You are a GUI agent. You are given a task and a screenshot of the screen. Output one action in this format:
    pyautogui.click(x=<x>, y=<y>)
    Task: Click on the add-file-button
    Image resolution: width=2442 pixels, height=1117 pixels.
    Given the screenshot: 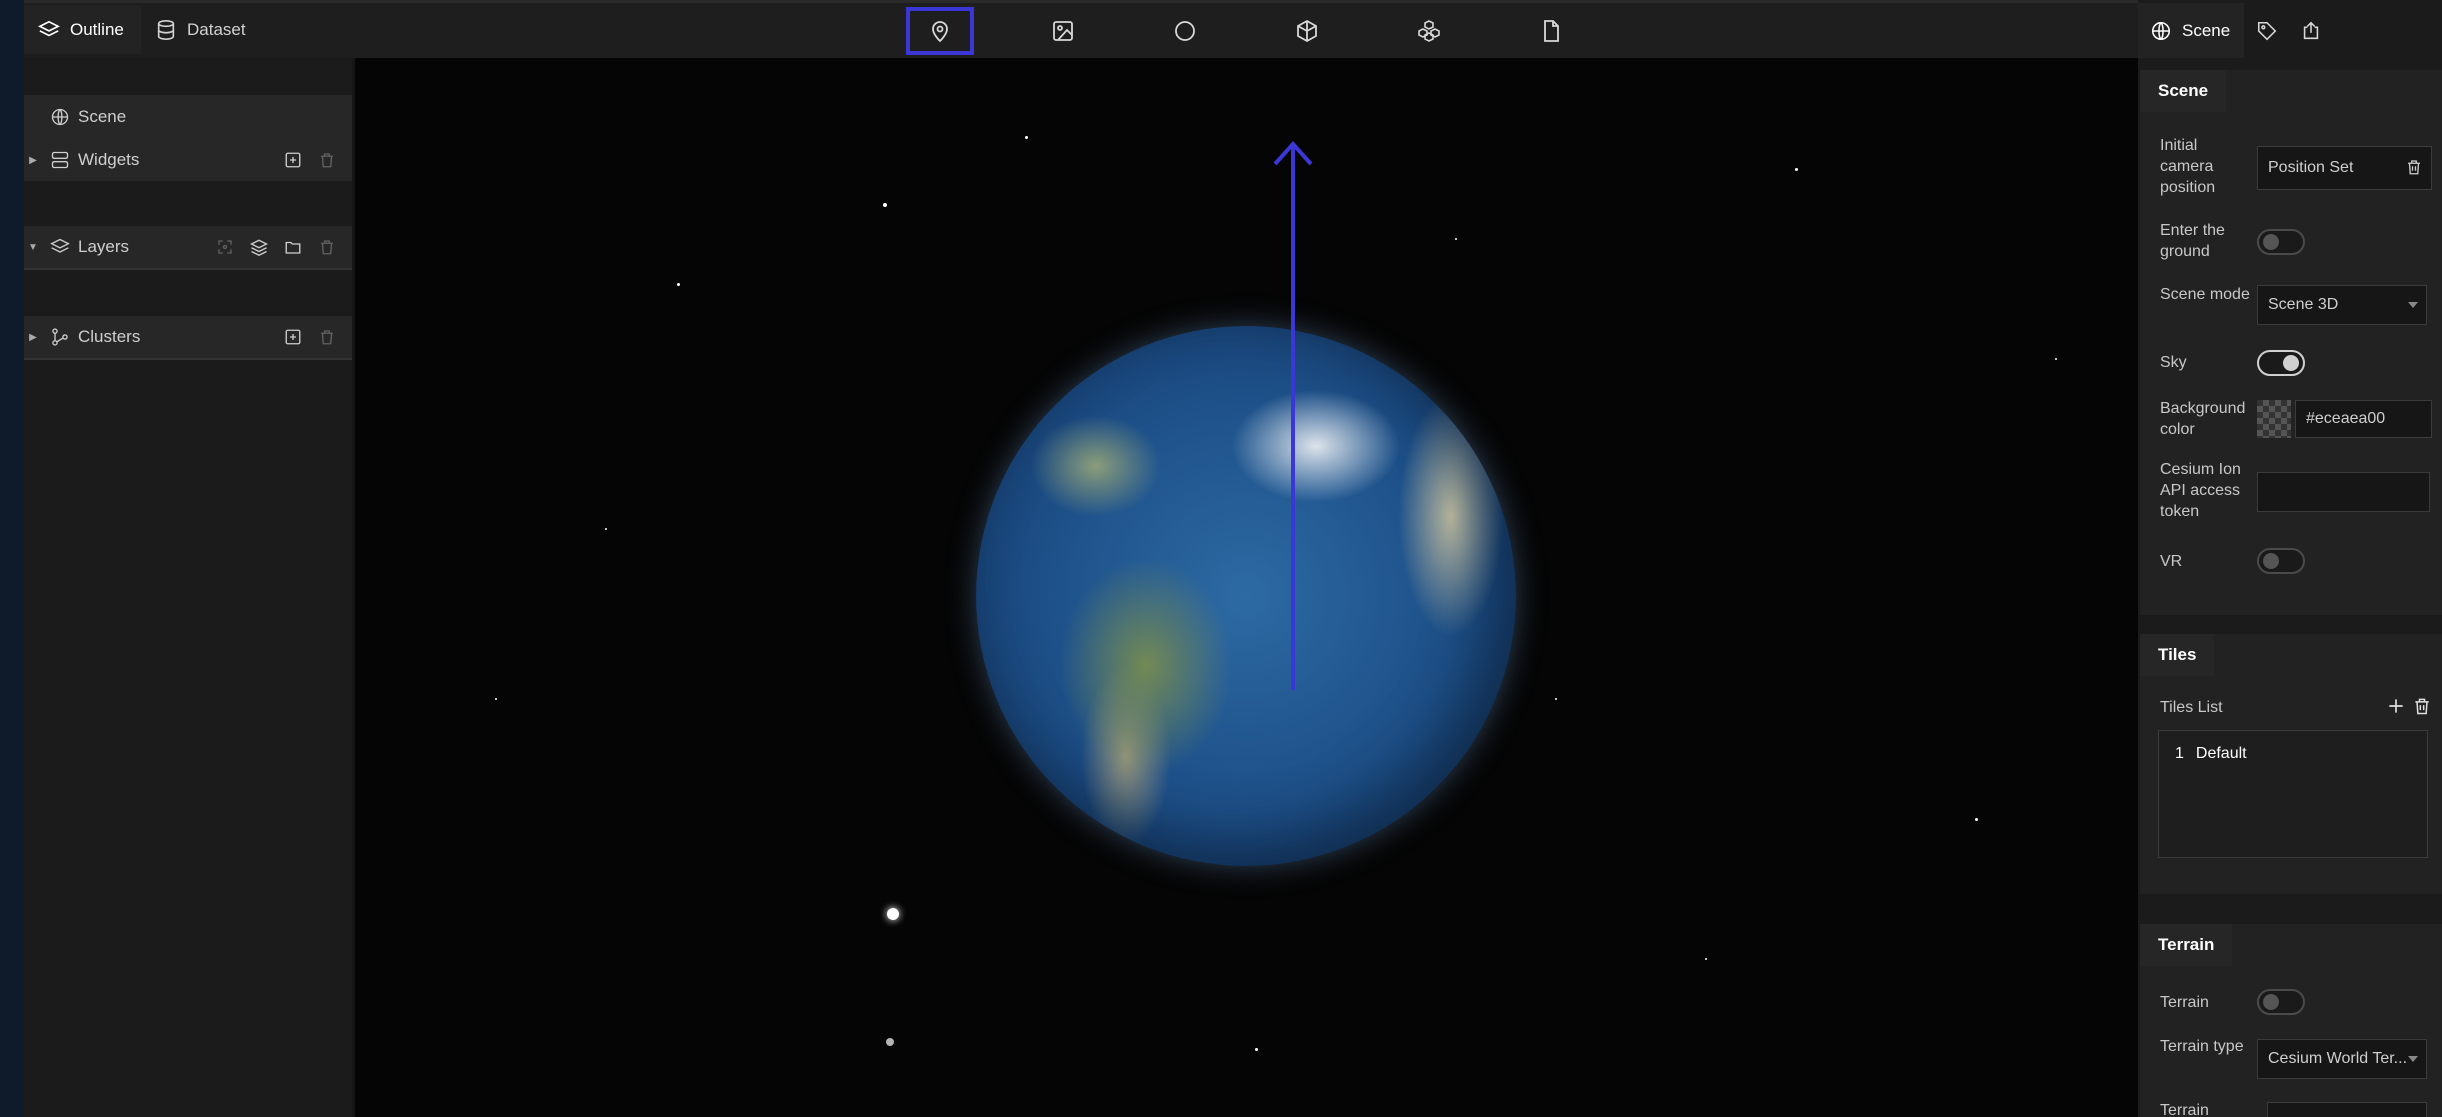 What is the action you would take?
    pyautogui.click(x=1551, y=31)
    